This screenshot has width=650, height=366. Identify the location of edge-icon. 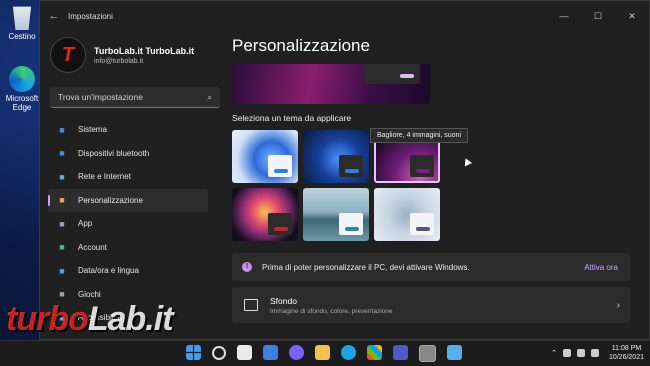
(348, 352).